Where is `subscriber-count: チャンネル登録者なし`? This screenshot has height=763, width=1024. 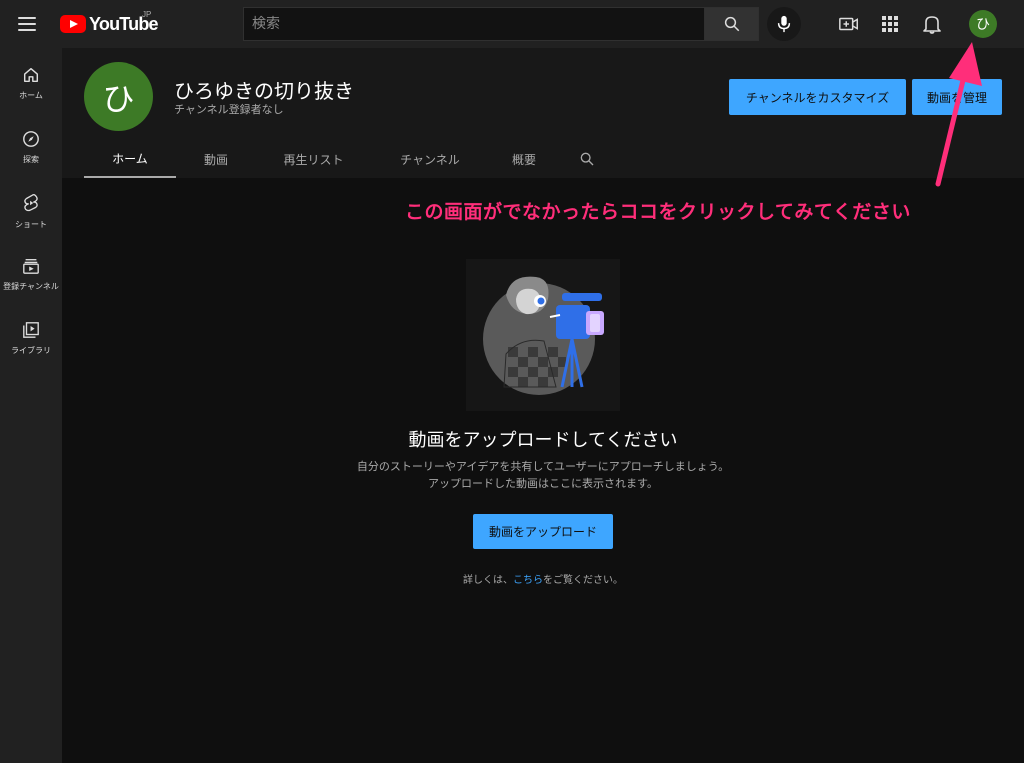 subscriber-count: チャンネル登録者なし is located at coordinates (229, 109).